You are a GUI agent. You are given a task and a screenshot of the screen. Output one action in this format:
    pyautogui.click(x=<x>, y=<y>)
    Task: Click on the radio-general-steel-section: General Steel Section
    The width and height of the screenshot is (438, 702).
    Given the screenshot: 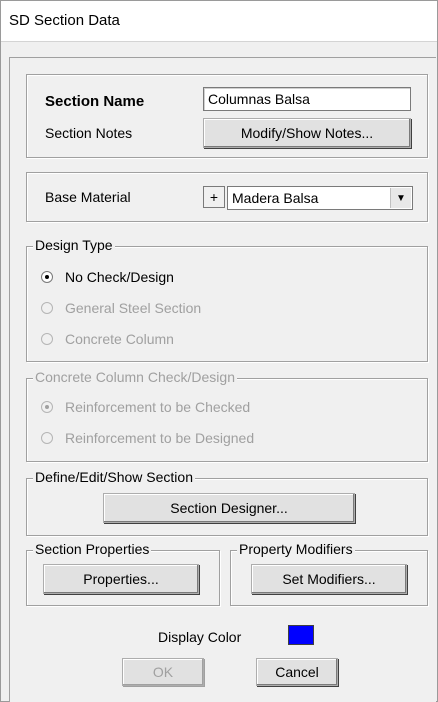 What is the action you would take?
    pyautogui.click(x=121, y=308)
    